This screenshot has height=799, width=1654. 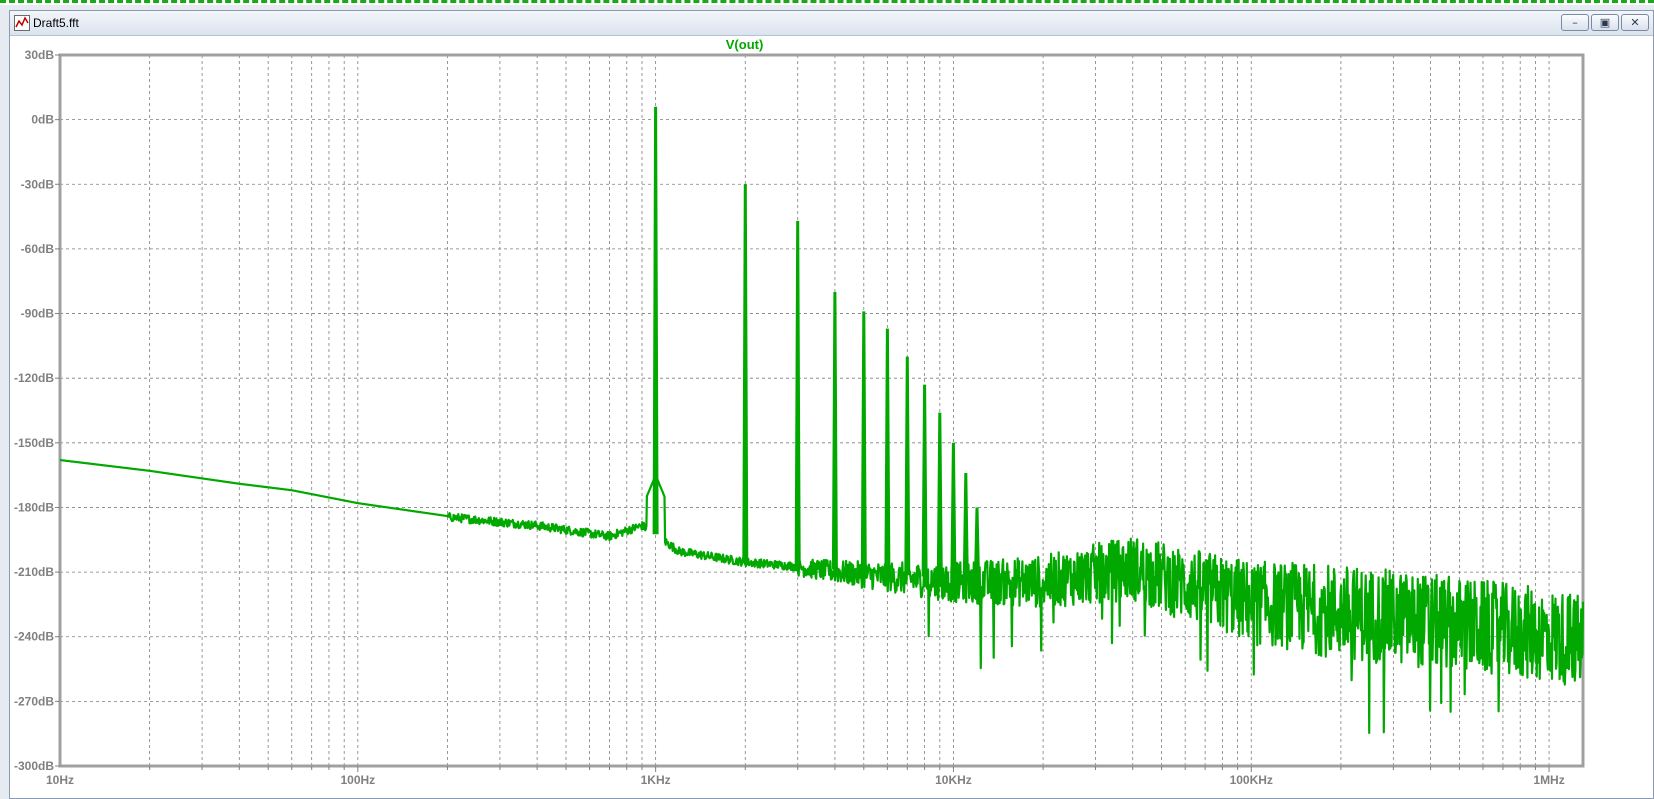 What do you see at coordinates (34, 637) in the screenshot?
I see `y-tick-label: -240dB` at bounding box center [34, 637].